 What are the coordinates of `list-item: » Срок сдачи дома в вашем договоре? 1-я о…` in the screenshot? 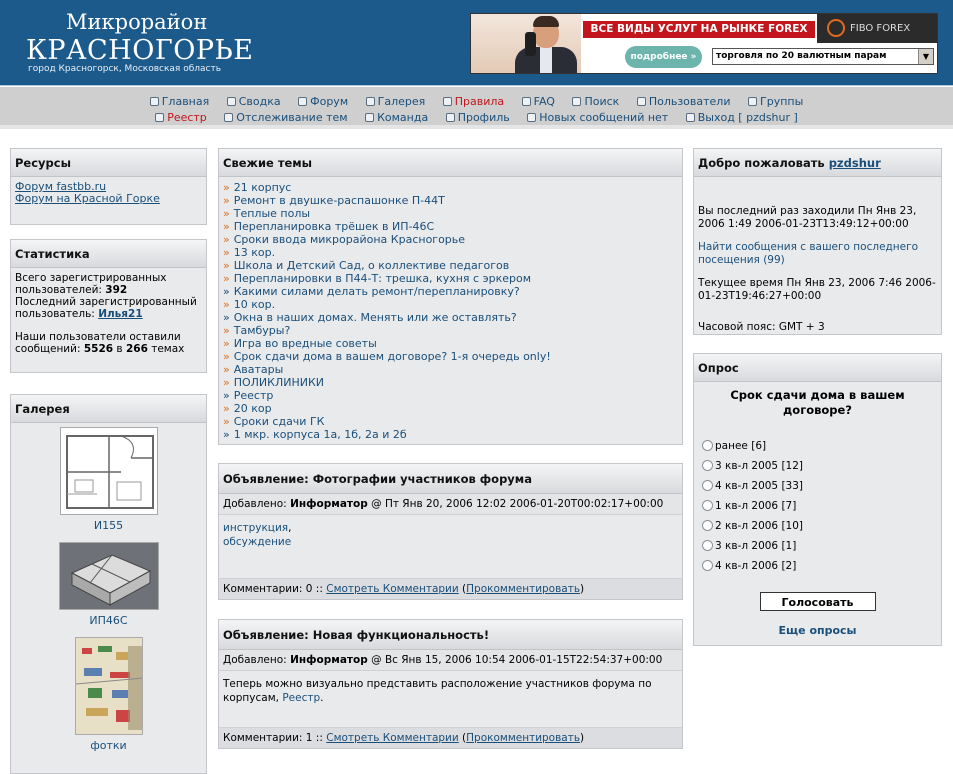 It's located at (450, 356).